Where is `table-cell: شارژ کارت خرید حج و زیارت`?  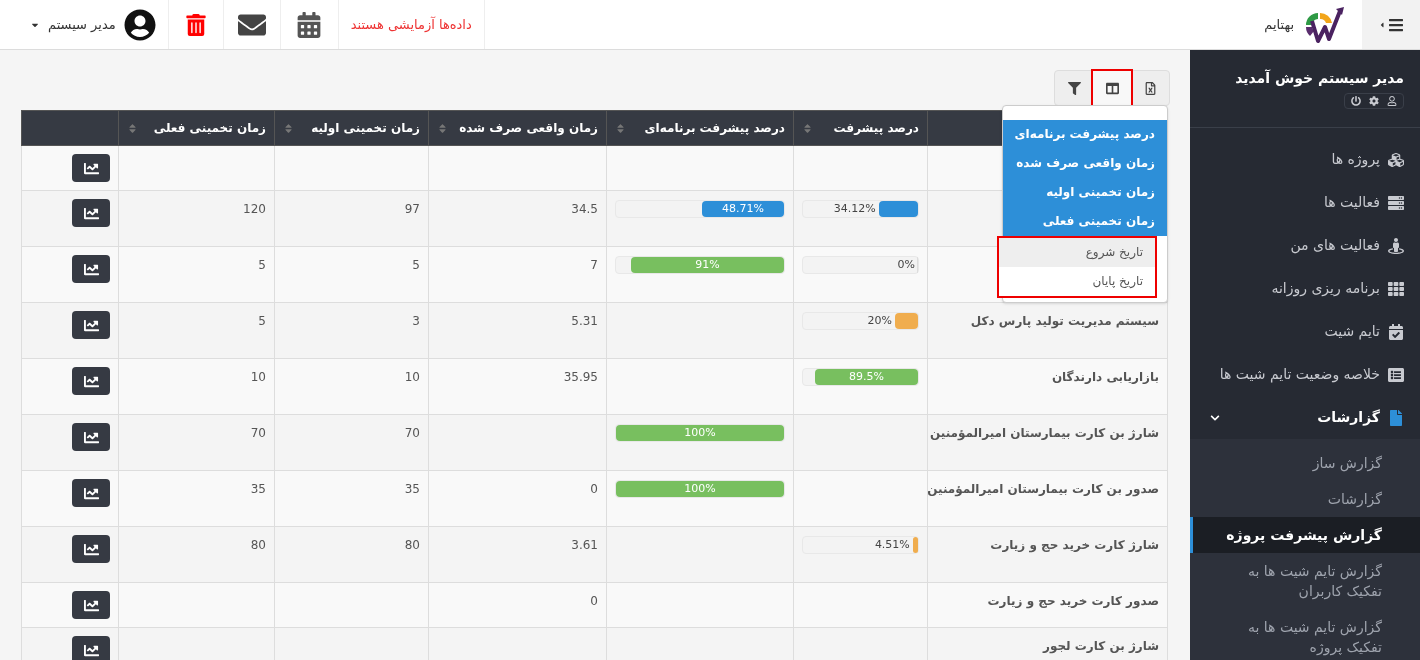 table-cell: شارژ کارت خرید حج و زیارت is located at coordinates (1047, 554).